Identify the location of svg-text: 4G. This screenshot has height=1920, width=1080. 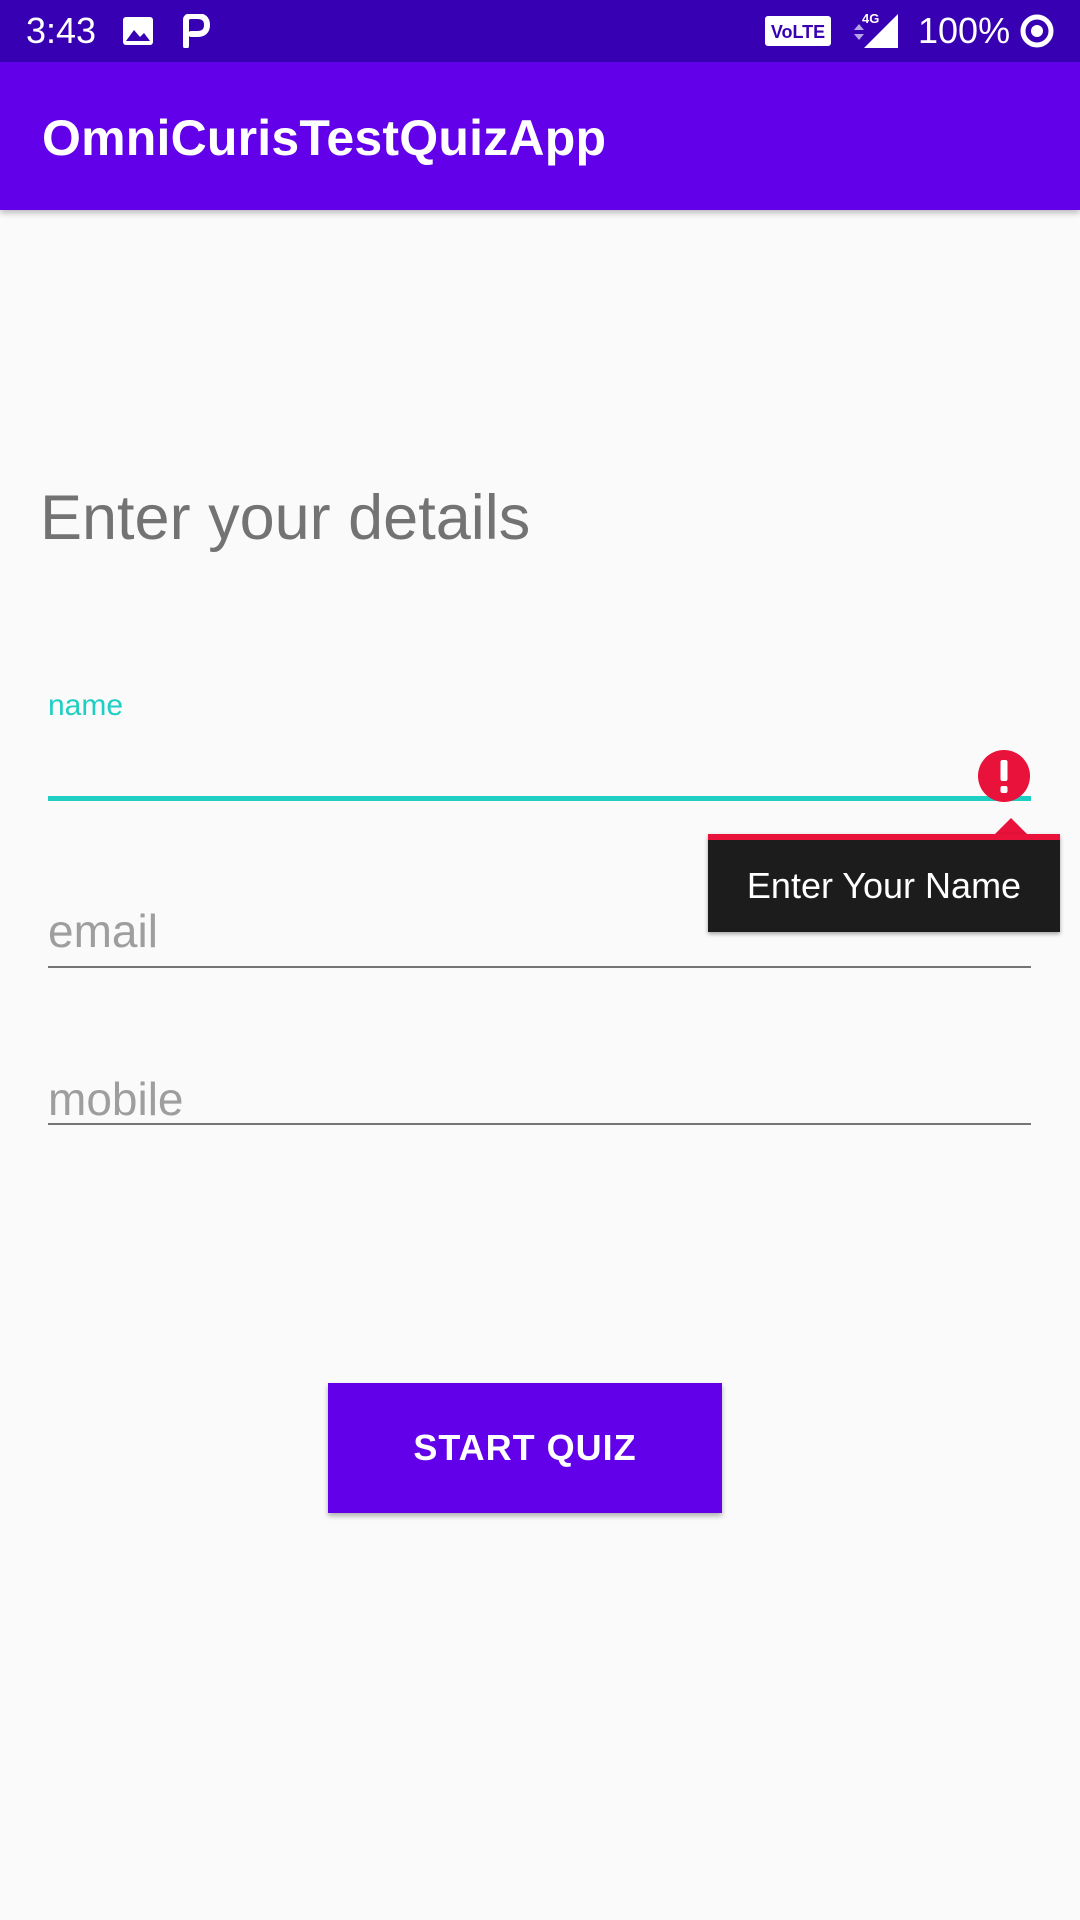
(870, 18).